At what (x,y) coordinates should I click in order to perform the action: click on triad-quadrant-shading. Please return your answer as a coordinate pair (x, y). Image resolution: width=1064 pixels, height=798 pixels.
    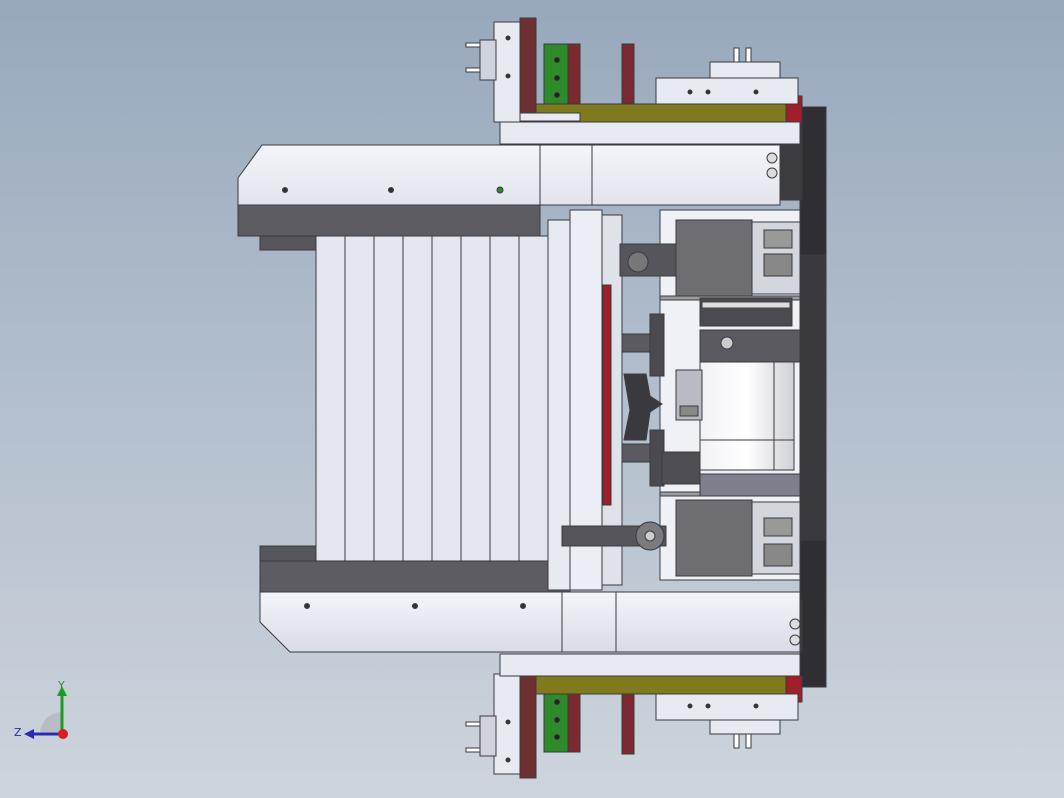
    Looking at the image, I should click on (51, 721).